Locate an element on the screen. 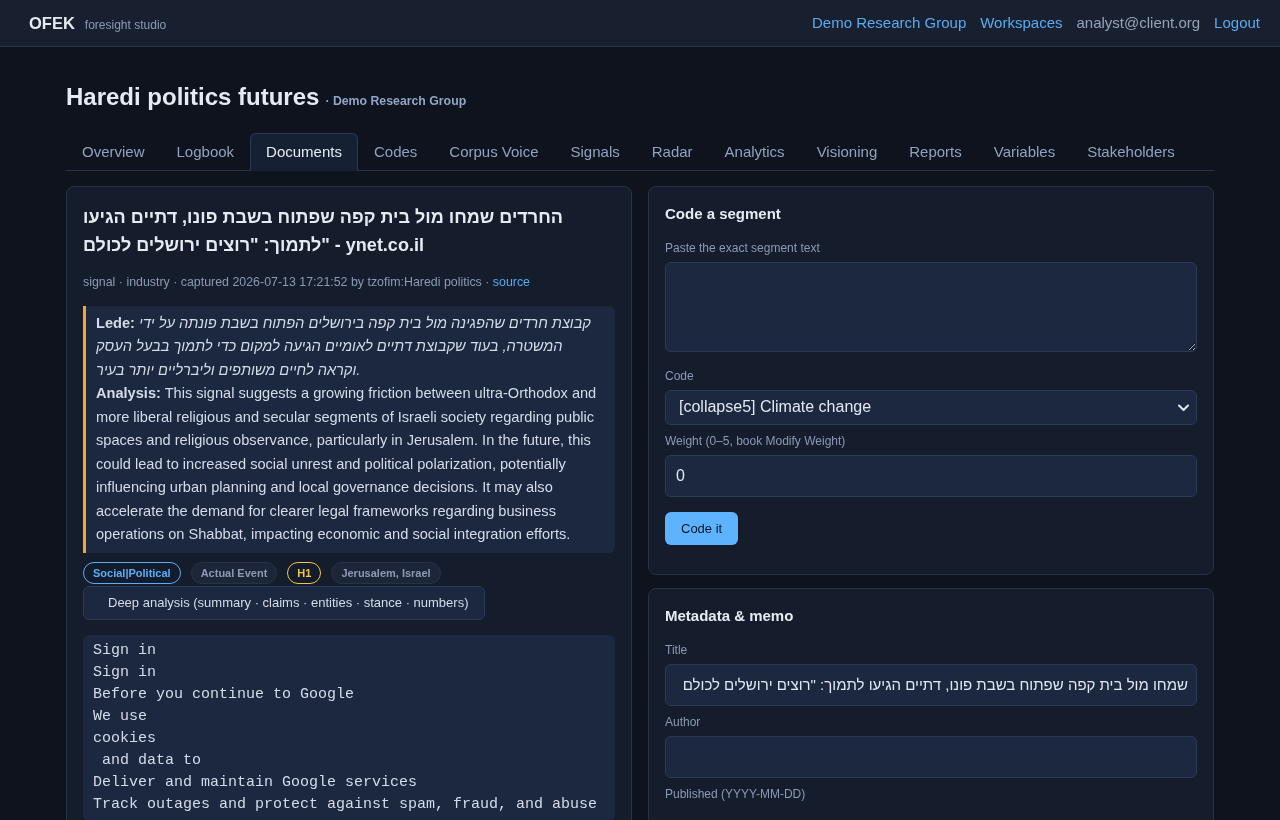  content-line: Track outages and protect against spam, fraud, and abuse is located at coordinates (346, 804).